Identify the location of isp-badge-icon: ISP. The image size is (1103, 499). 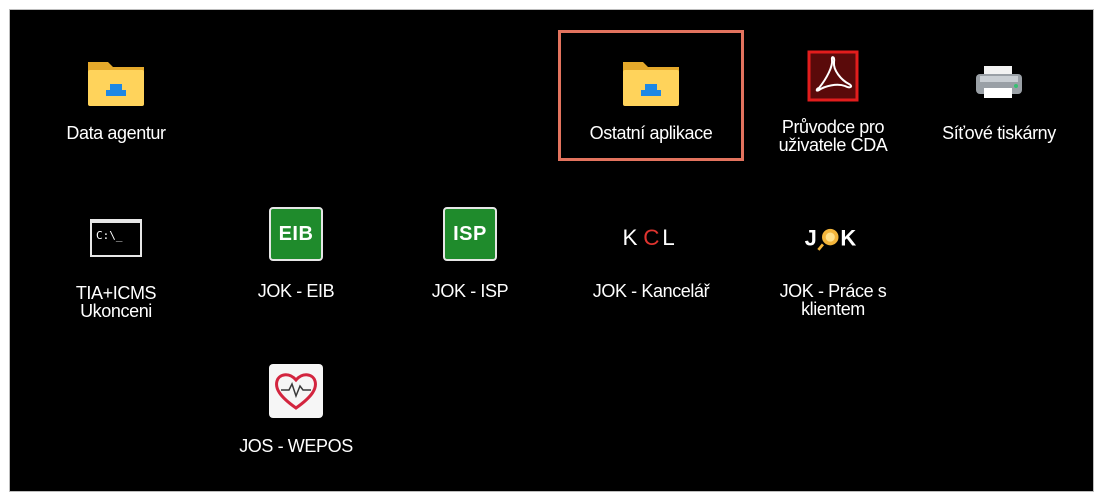
(470, 234).